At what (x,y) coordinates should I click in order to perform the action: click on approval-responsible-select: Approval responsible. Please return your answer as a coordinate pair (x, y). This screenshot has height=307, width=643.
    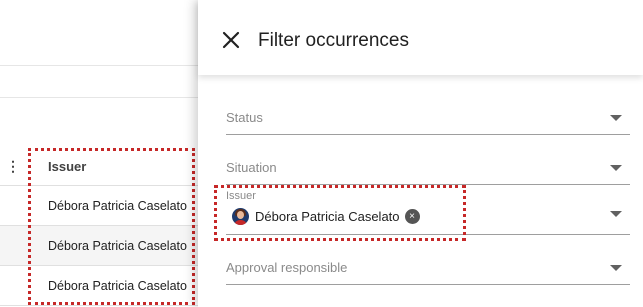
    Looking at the image, I should click on (428, 265).